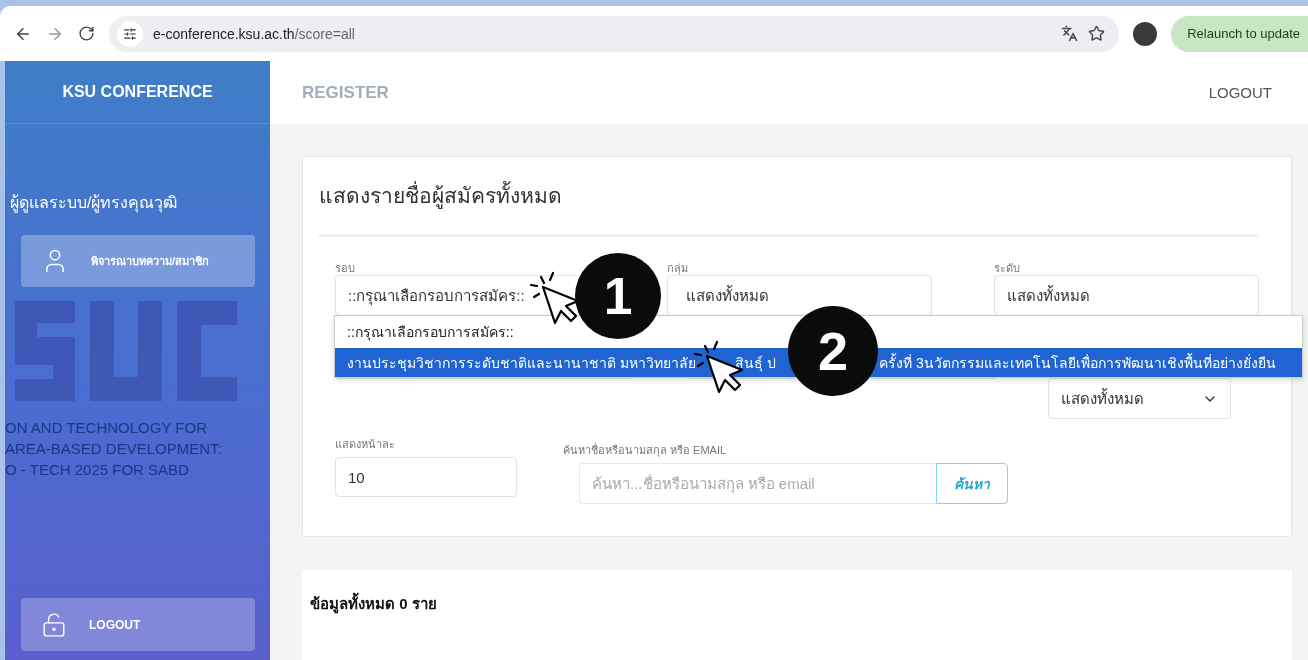 This screenshot has width=1308, height=660. I want to click on field-label: ระดับ, so click(1007, 268).